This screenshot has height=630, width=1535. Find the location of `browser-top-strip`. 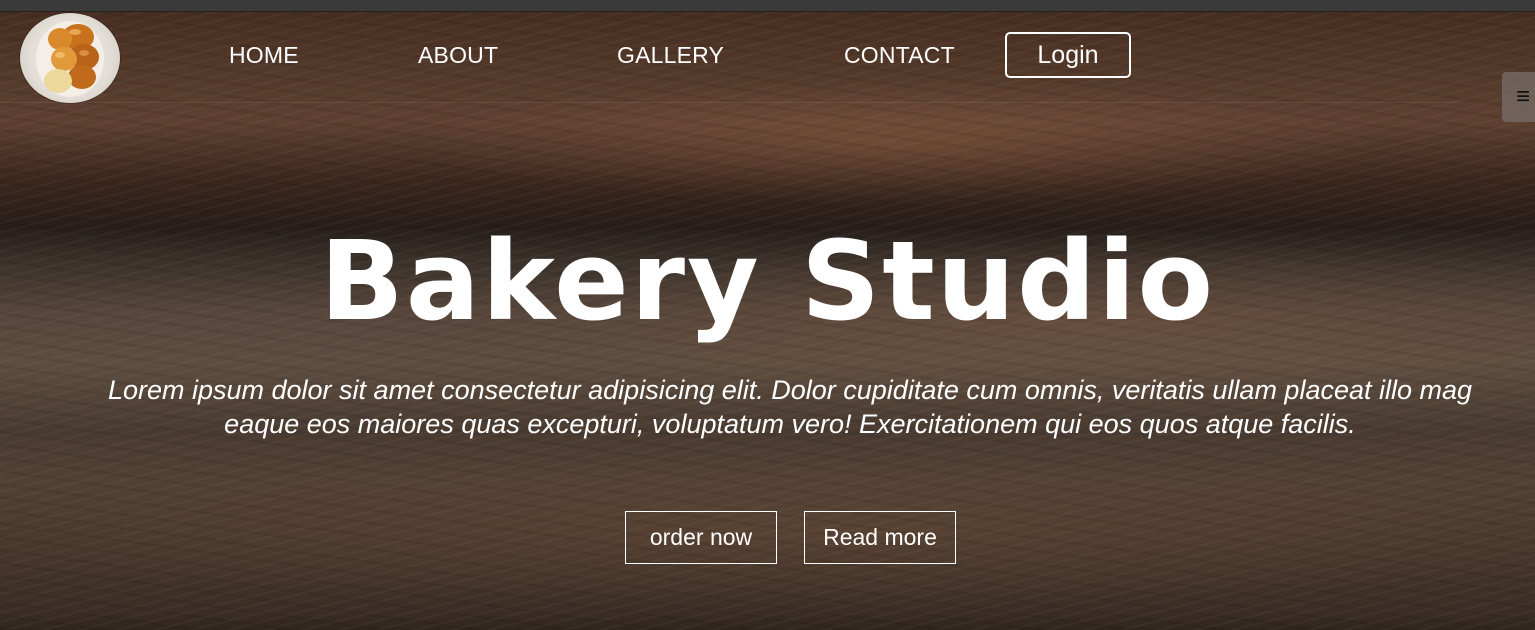

browser-top-strip is located at coordinates (767, 6).